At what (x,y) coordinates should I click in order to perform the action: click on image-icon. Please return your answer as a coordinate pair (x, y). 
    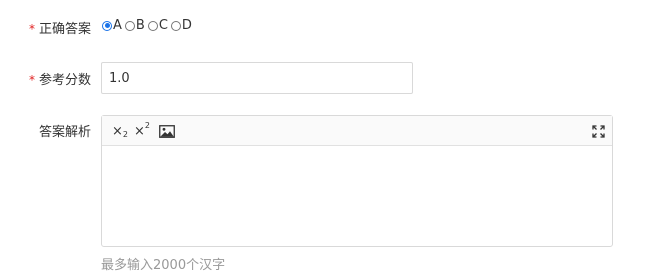
    Looking at the image, I should click on (167, 131).